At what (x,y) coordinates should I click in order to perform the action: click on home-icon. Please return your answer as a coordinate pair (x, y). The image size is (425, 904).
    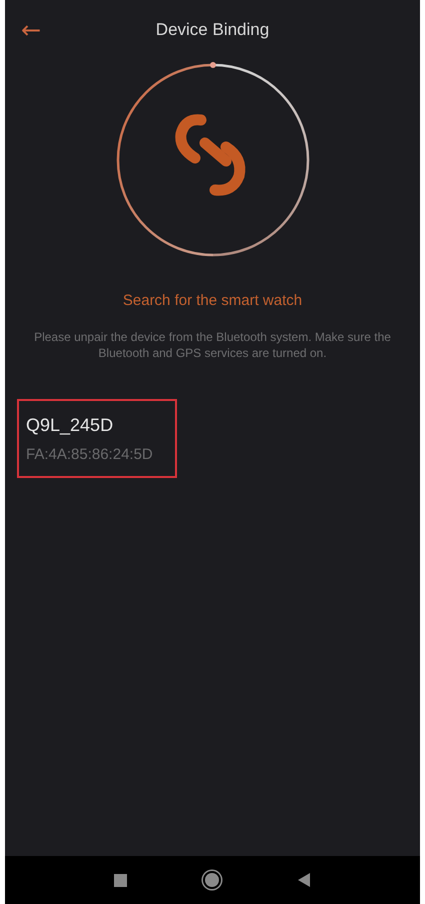
    Looking at the image, I should click on (212, 880).